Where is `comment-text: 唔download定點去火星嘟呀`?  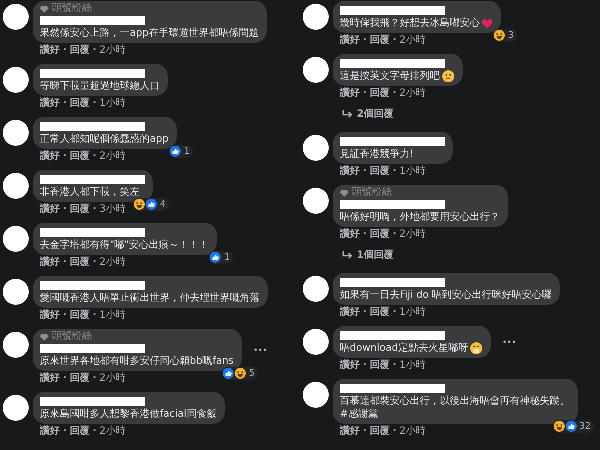
comment-text: 唔download定點去火星嘟呀 is located at coordinates (404, 348).